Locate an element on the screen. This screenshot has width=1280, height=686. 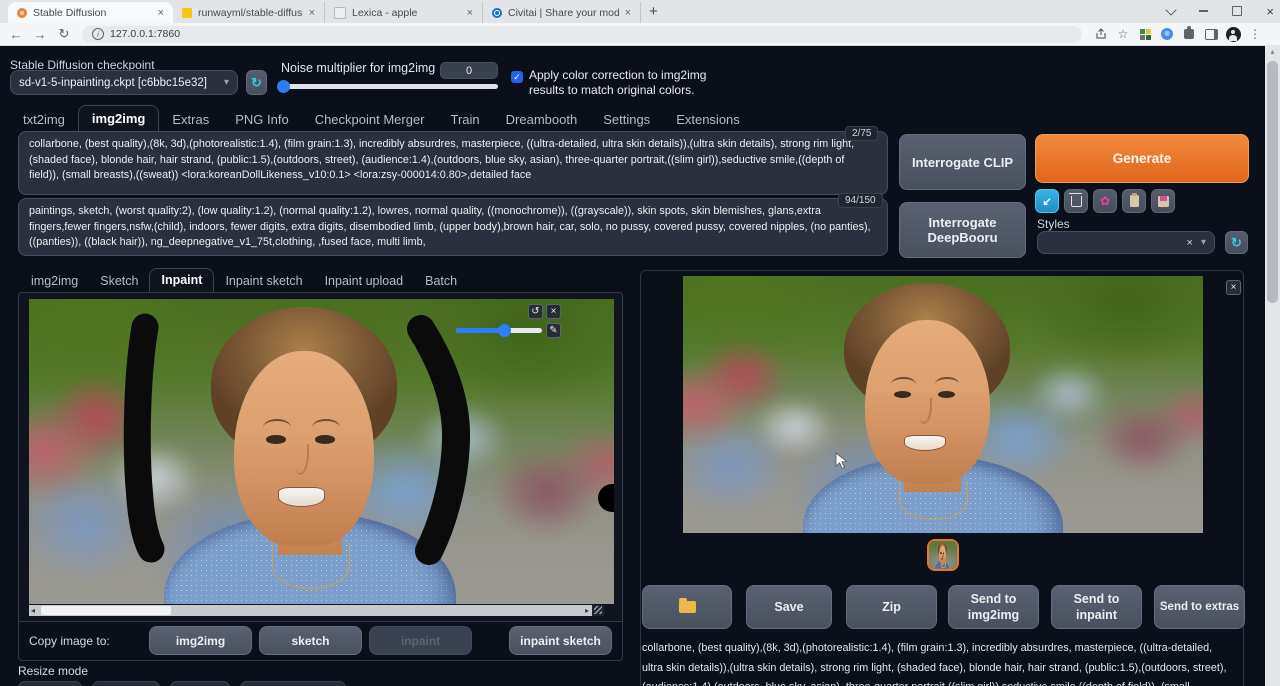
clear-prompt-button is located at coordinates (1076, 201).